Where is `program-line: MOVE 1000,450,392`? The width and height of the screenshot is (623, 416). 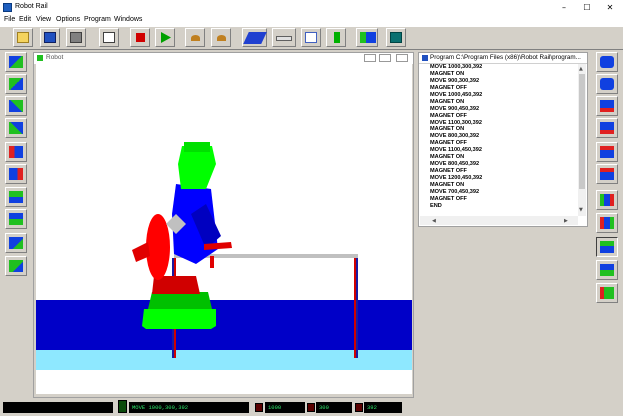
program-line: MOVE 1000,450,392 is located at coordinates (505, 95).